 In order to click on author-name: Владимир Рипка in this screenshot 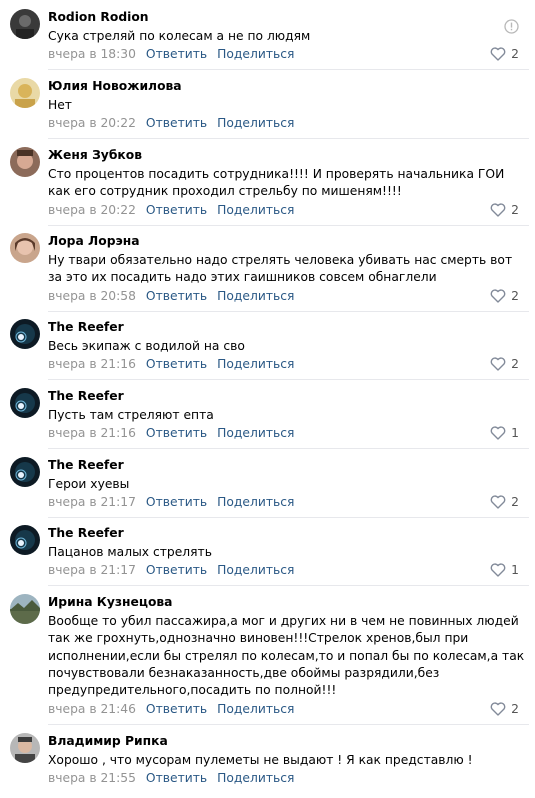, I will do `click(108, 741)`.